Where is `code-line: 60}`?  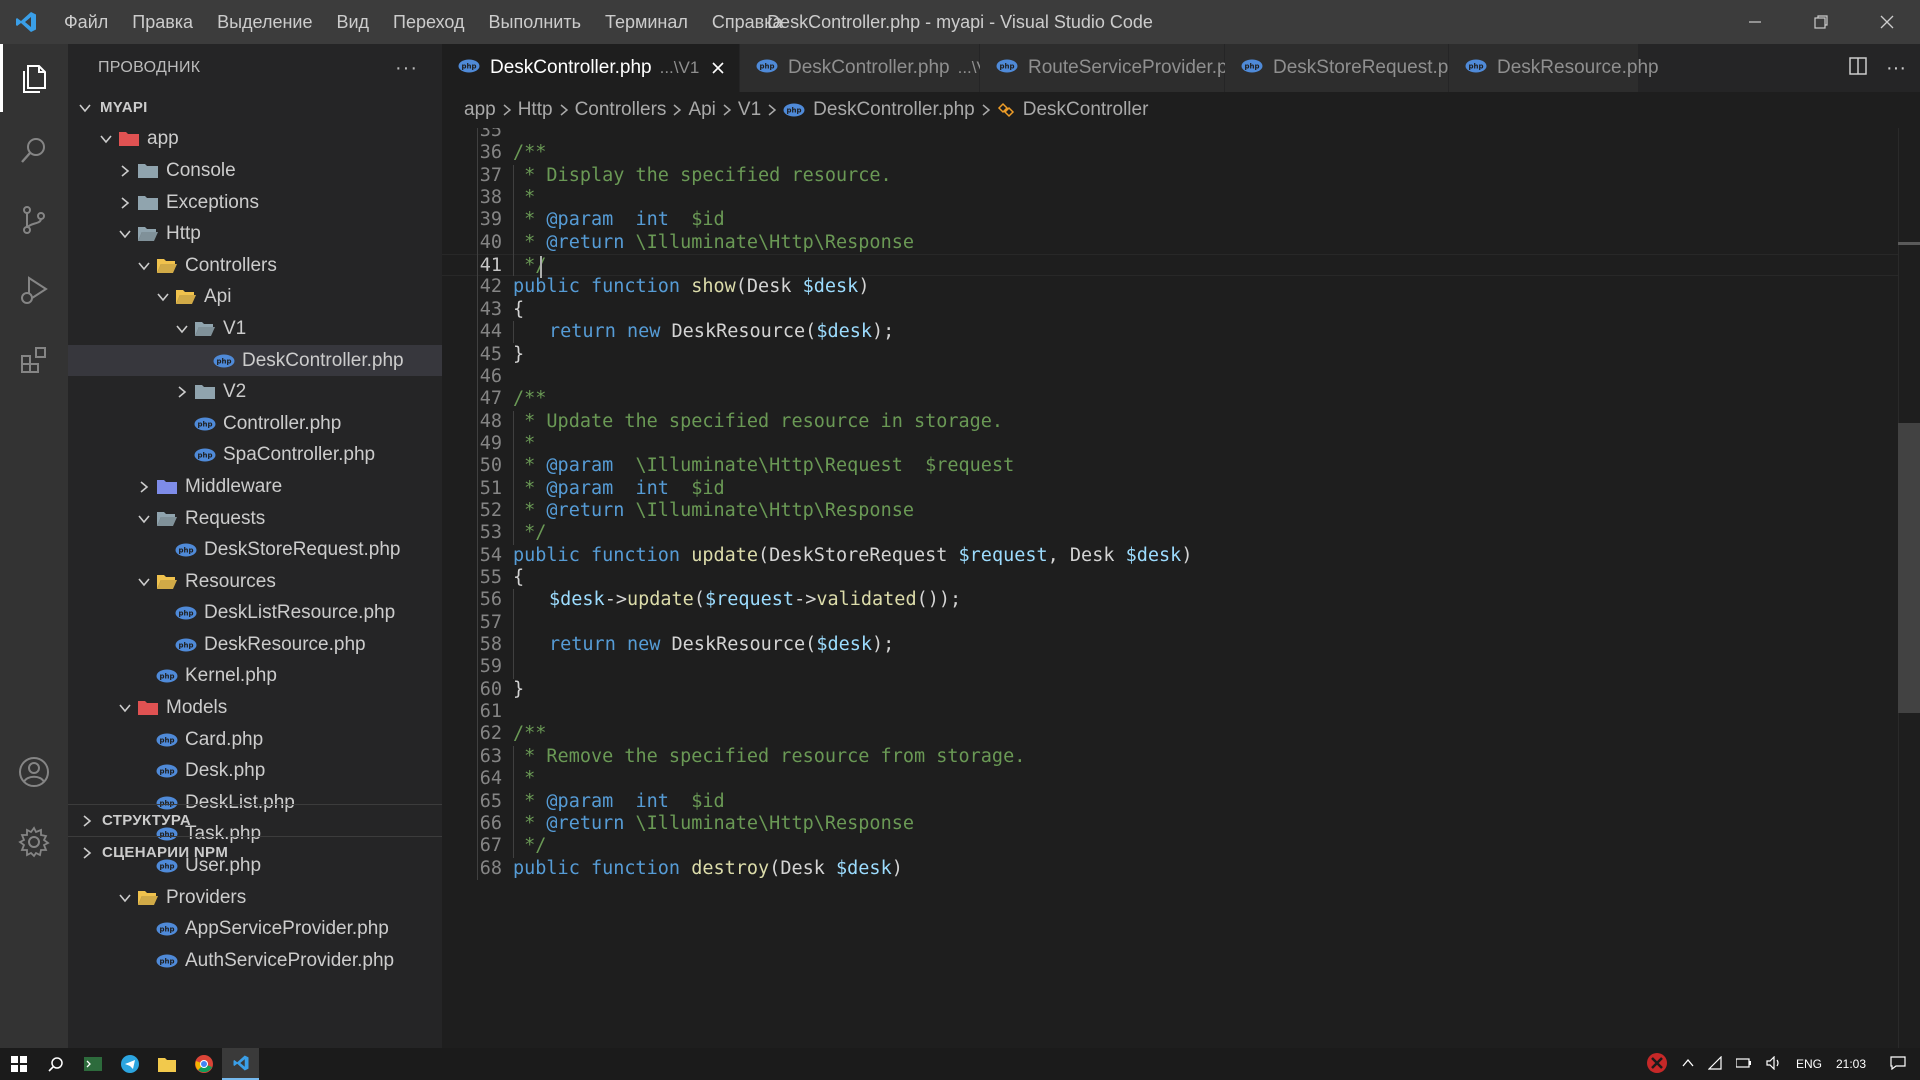
code-line: 60} is located at coordinates (1181, 690).